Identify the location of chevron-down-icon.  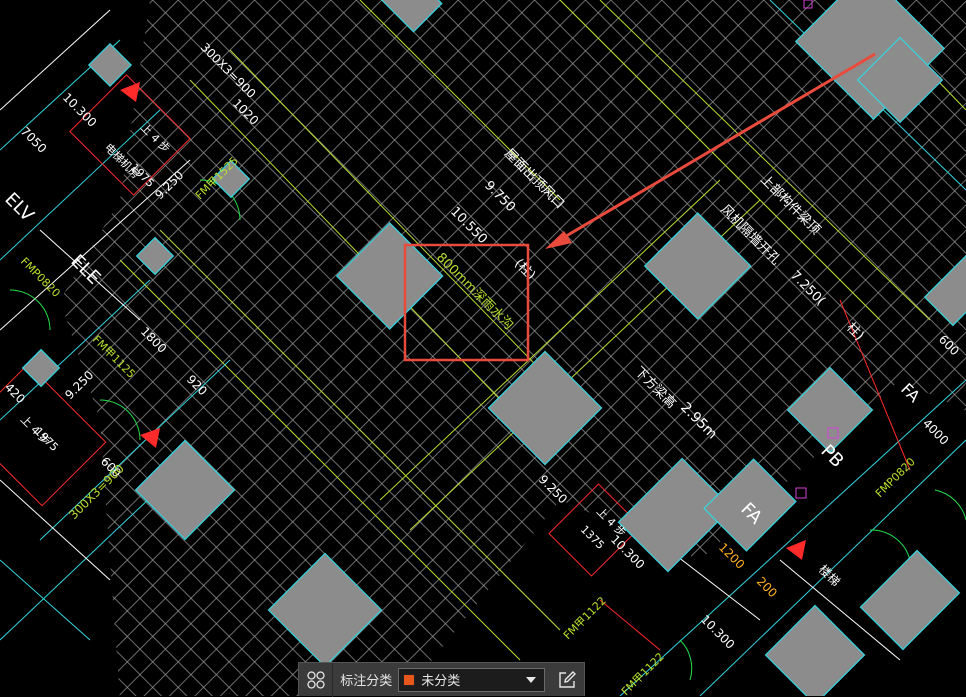
(530, 679).